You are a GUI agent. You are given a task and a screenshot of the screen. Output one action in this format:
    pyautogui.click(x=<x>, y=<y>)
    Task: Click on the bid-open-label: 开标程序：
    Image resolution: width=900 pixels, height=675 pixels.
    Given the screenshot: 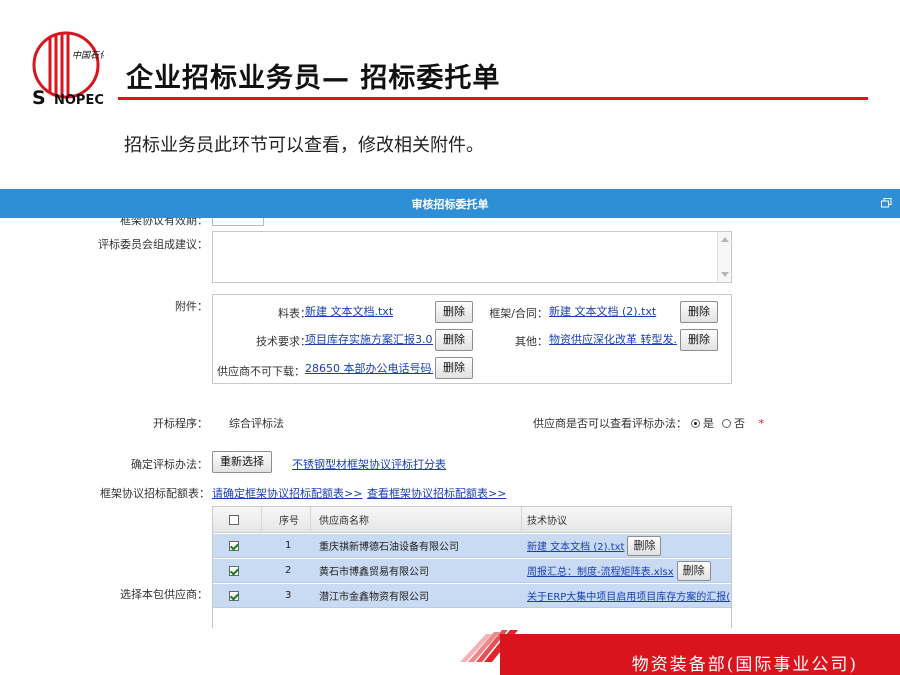 What is the action you would take?
    pyautogui.click(x=180, y=423)
    